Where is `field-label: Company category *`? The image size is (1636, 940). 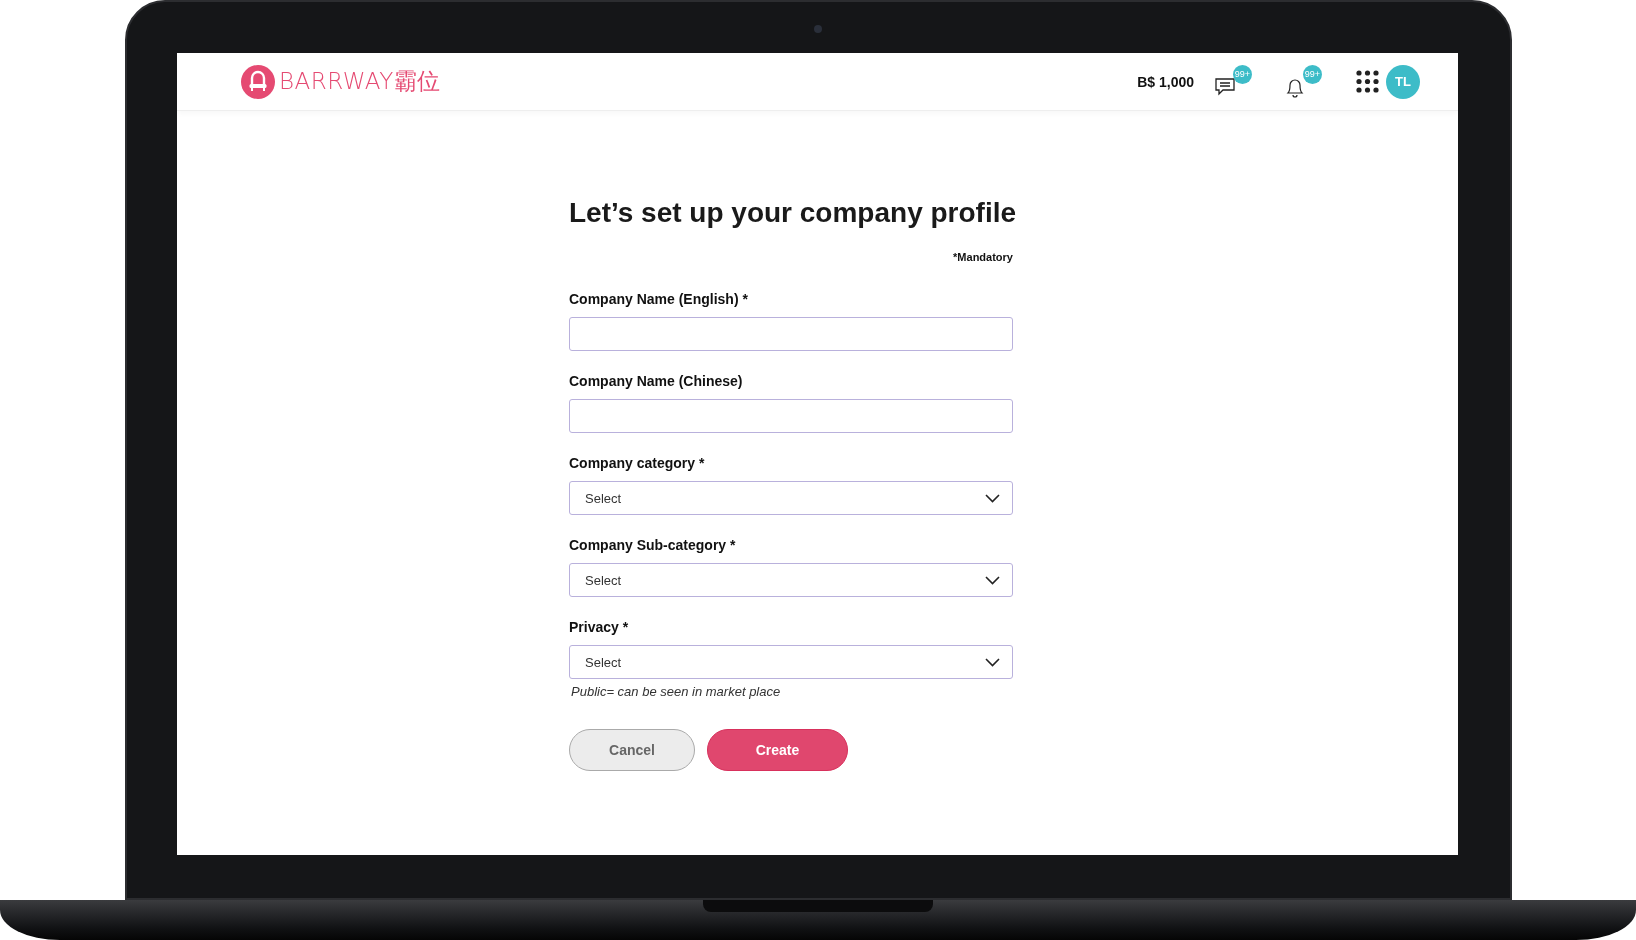
field-label: Company category * is located at coordinates (637, 463).